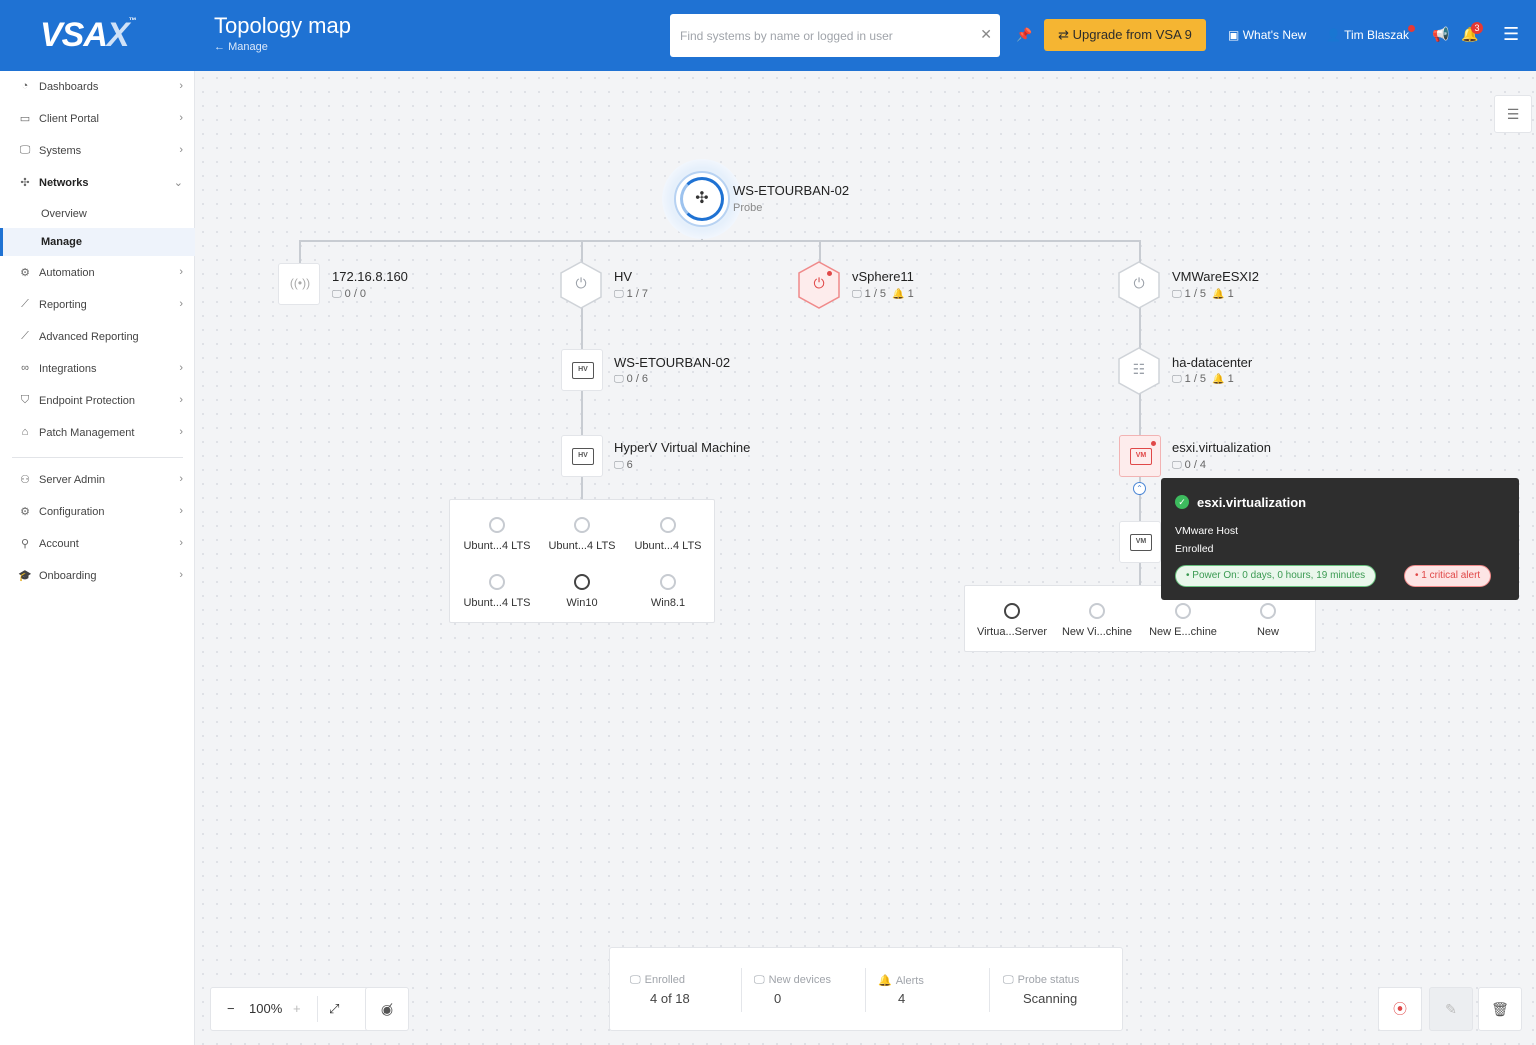 This screenshot has height=1045, width=1536. I want to click on vsphere-node: ⏻, so click(819, 285).